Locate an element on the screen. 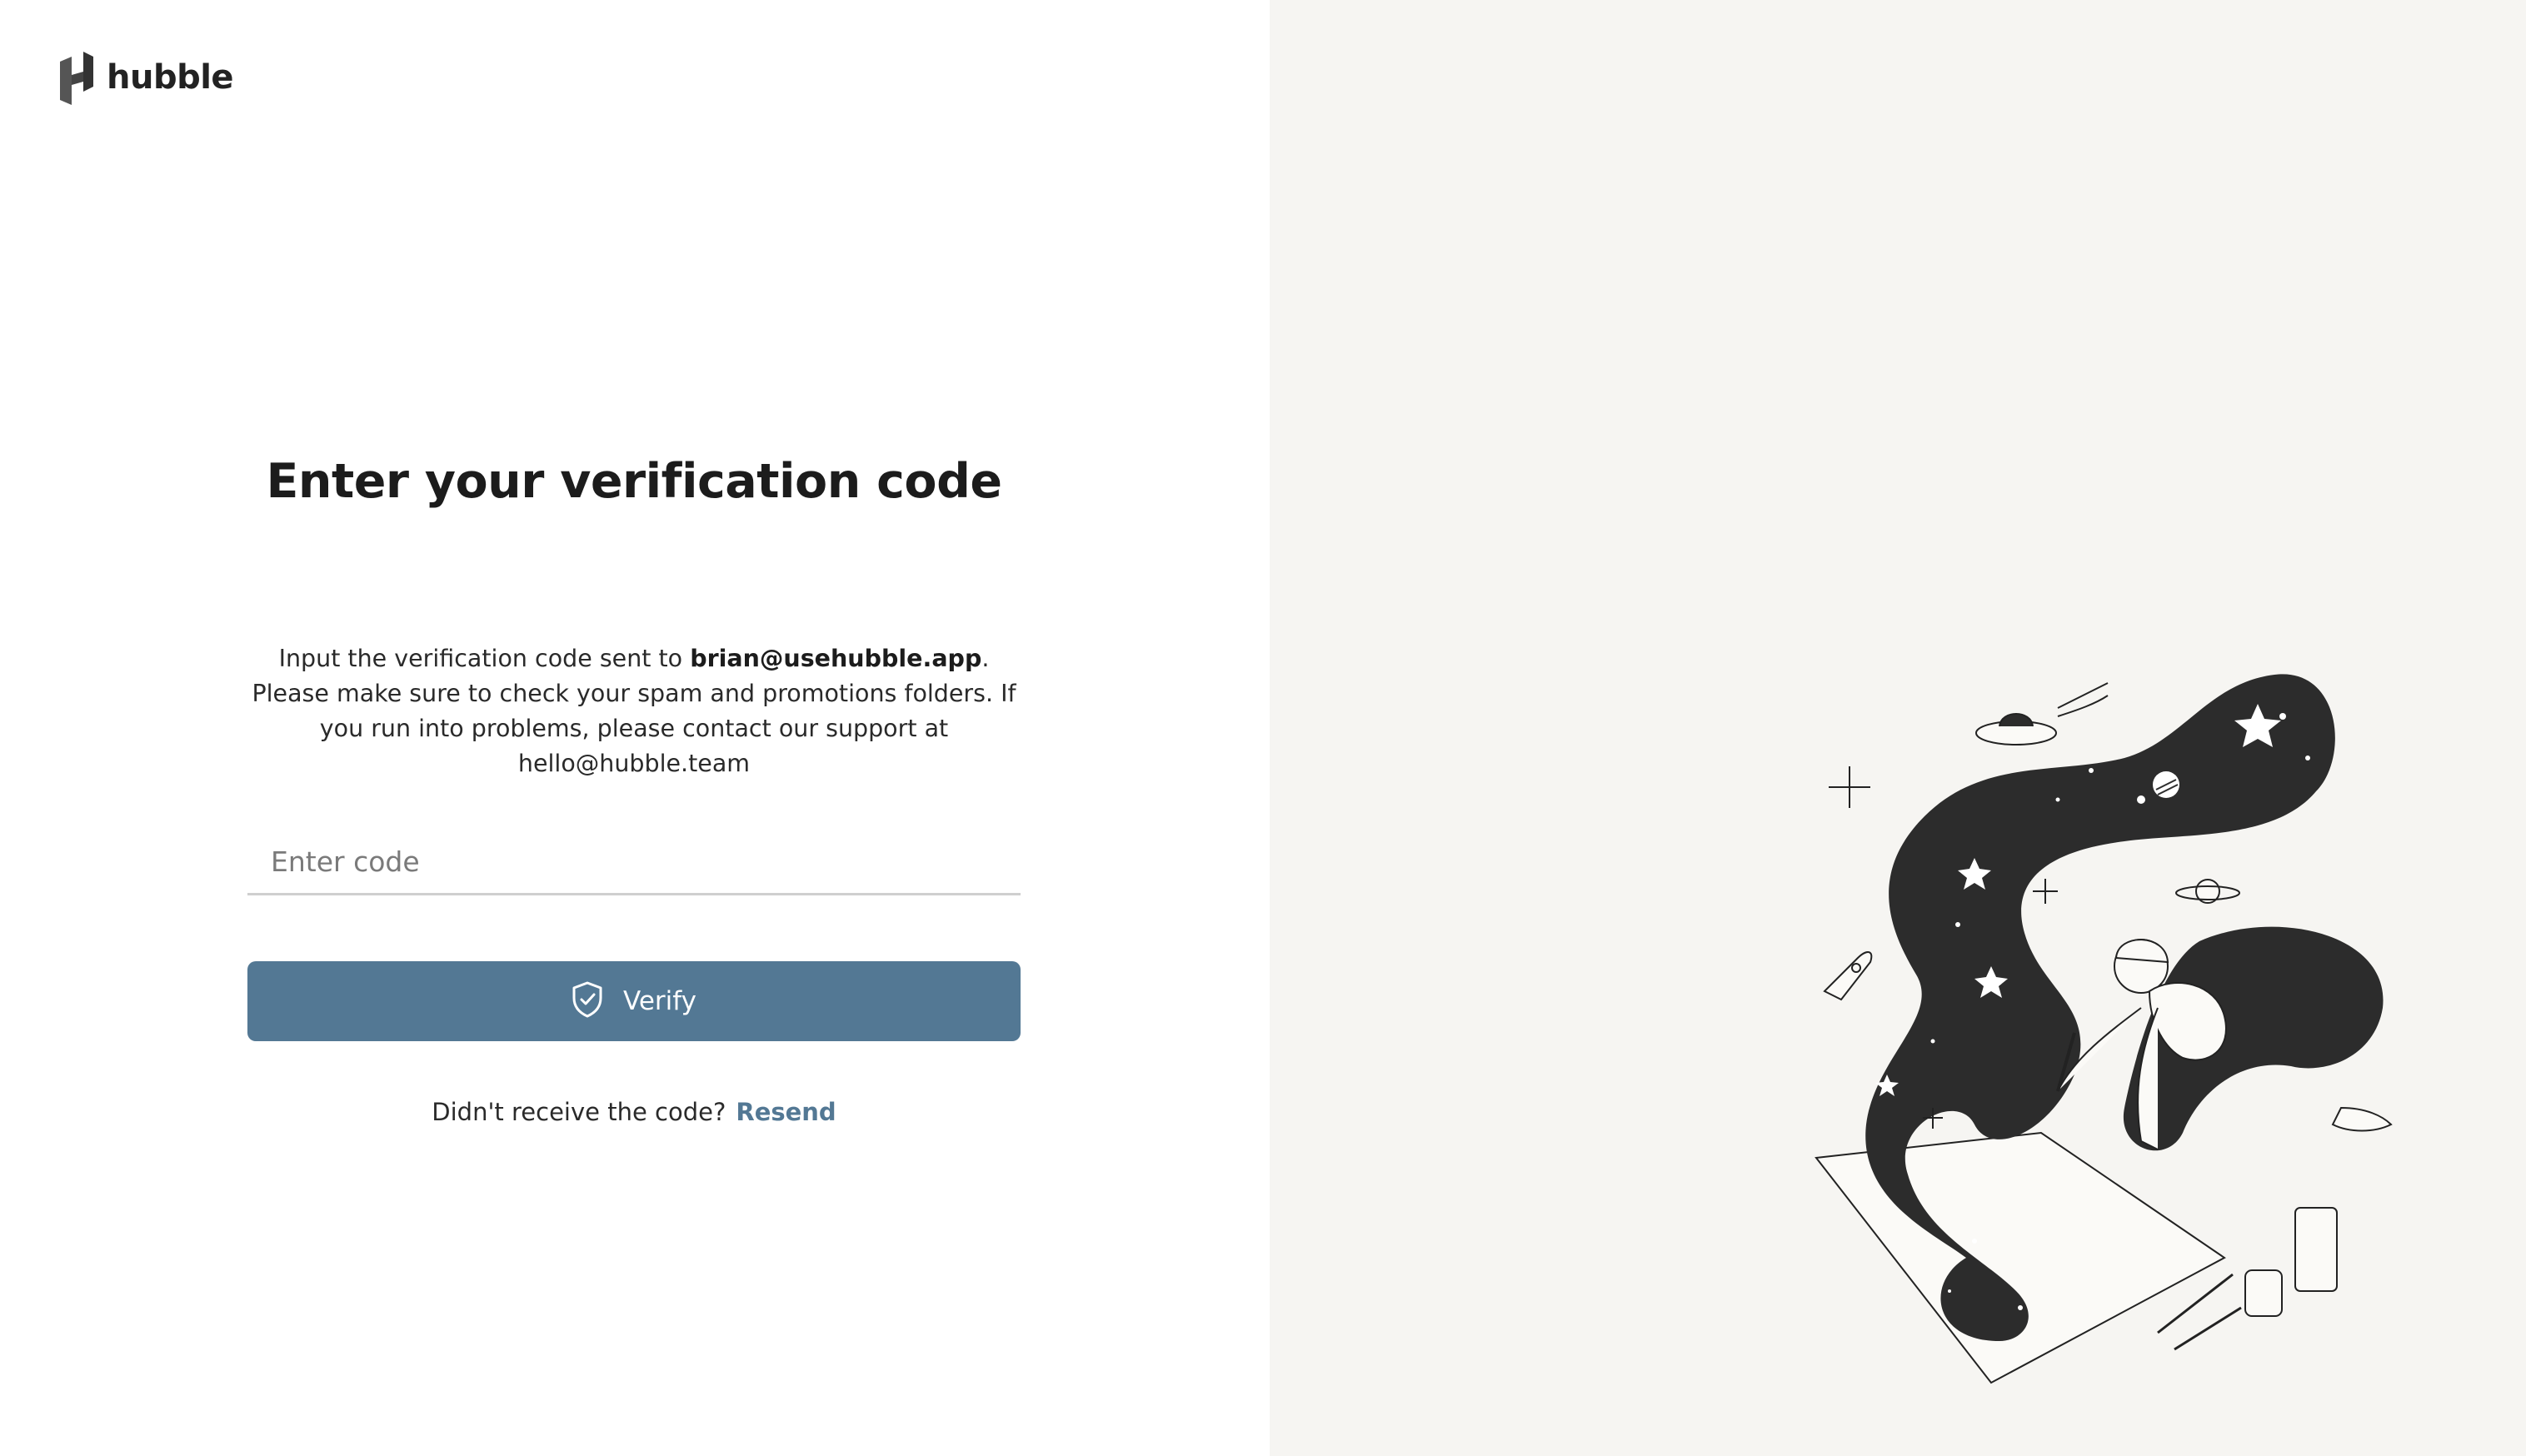 The width and height of the screenshot is (2526, 1456). verify-button: Verify is located at coordinates (634, 1001).